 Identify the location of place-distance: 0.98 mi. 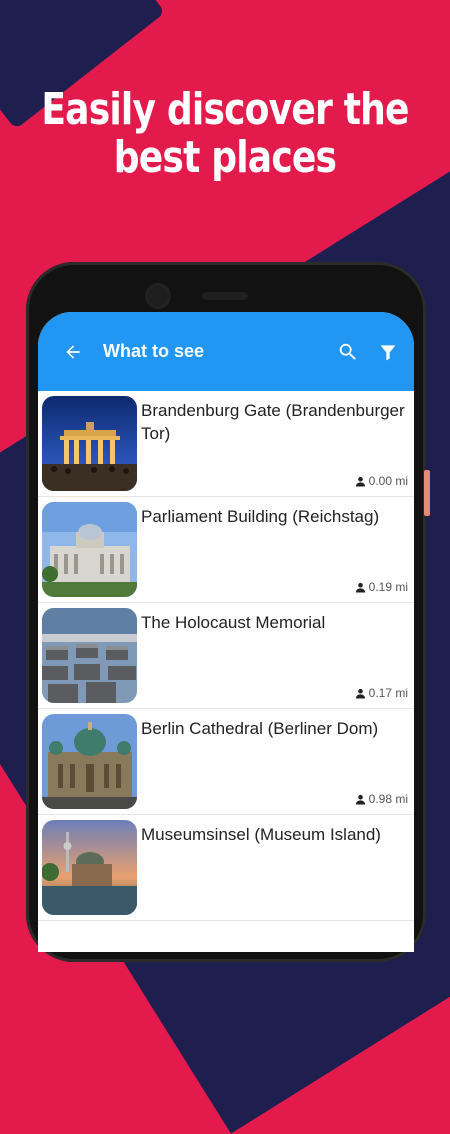
(381, 799).